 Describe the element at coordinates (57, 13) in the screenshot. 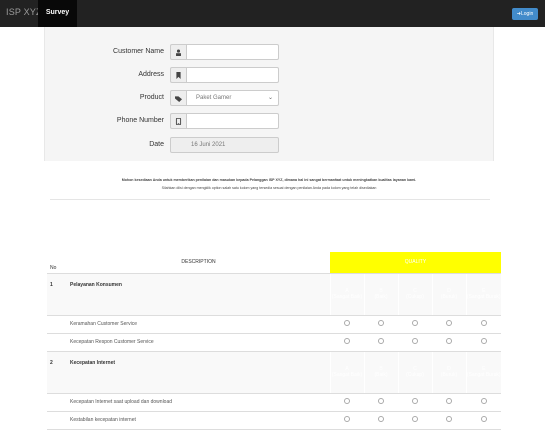

I see `tab-survey: Survey` at that location.